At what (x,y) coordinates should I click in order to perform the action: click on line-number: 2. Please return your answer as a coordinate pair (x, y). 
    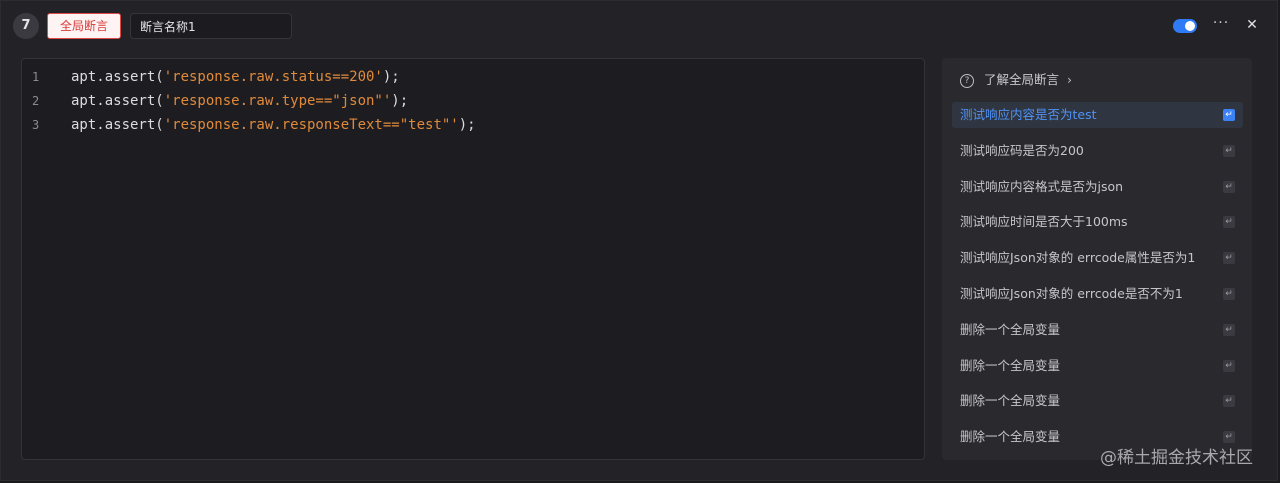
    Looking at the image, I should click on (36, 101).